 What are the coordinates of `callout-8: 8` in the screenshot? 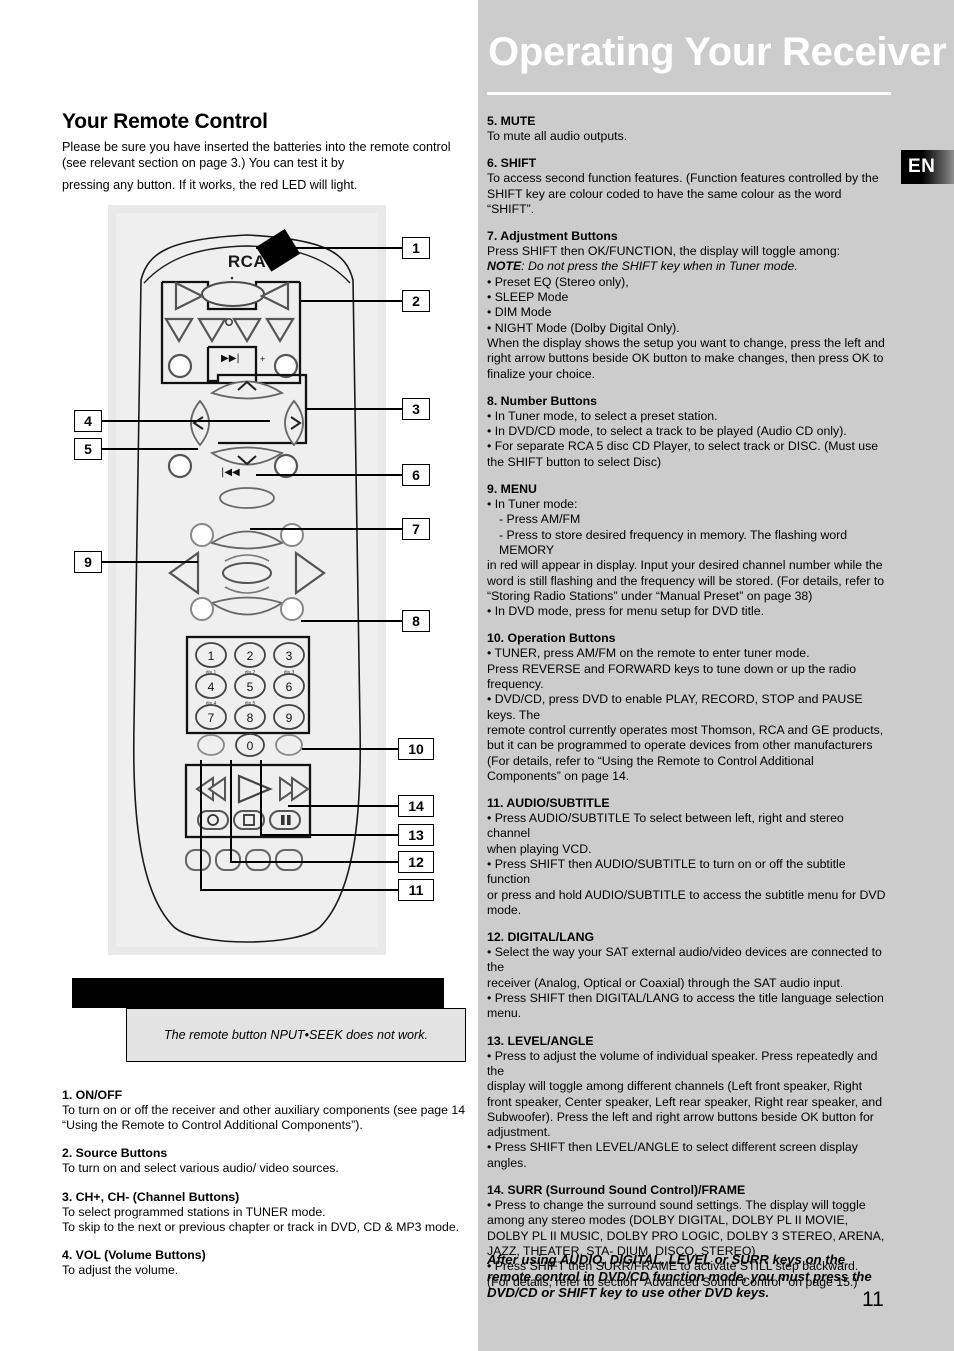 It's located at (416, 621).